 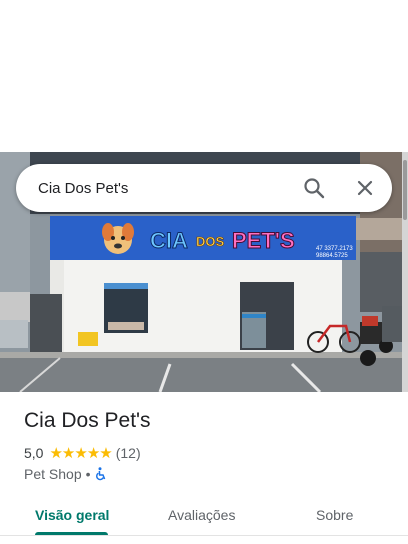 I want to click on rating-row: 5,0 ★ ★ ★ ★ ★ (12), so click(x=82, y=453).